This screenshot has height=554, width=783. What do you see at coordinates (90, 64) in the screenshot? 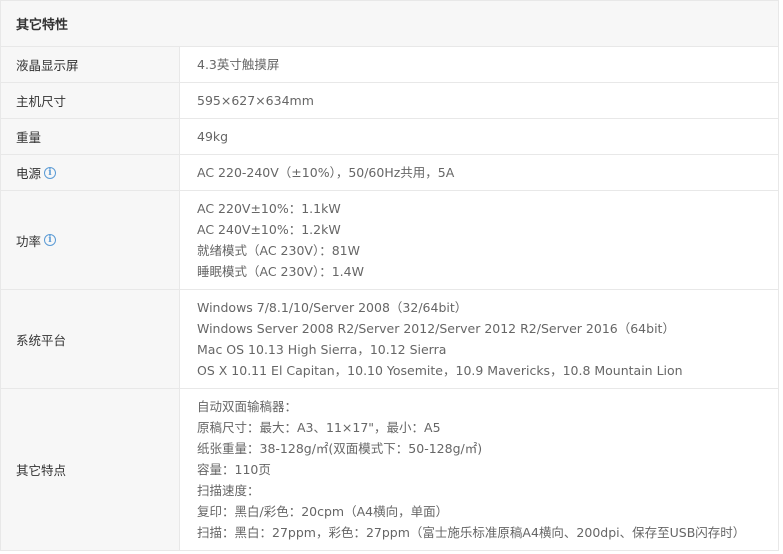
I see `spec-label: 液晶显示屏` at bounding box center [90, 64].